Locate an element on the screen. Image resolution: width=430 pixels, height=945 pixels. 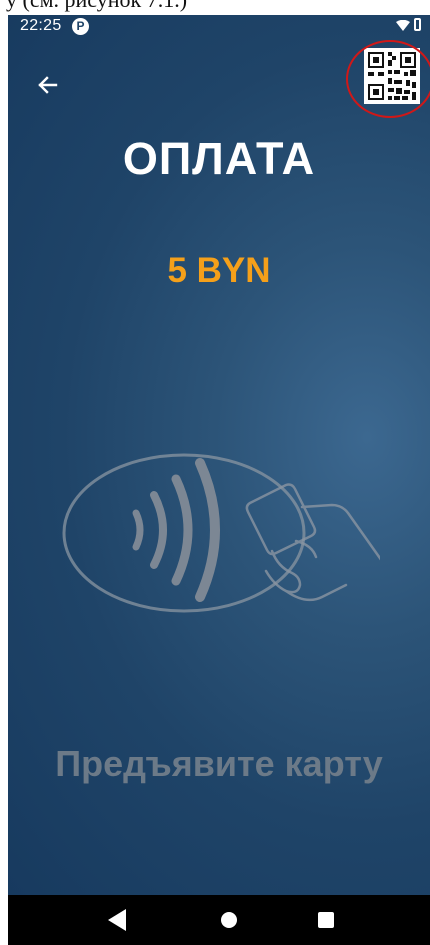
status-time: 22:25 is located at coordinates (41, 25).